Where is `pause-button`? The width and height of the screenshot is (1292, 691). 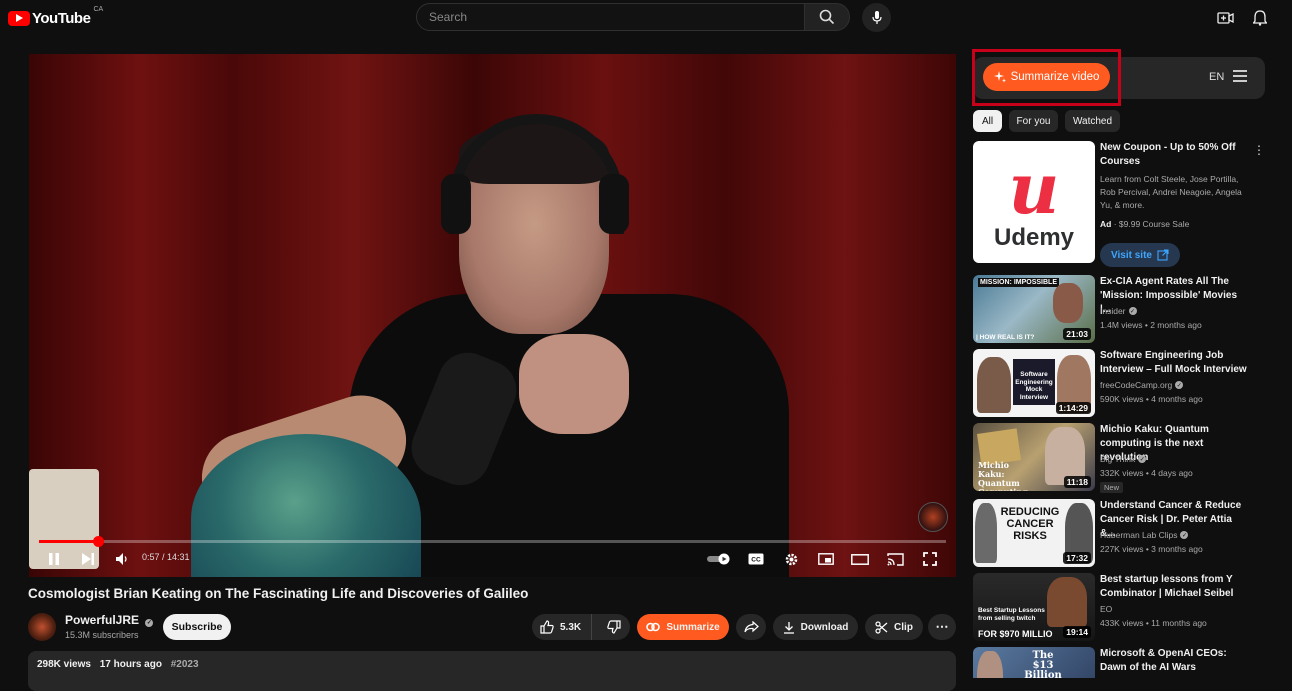
pause-button is located at coordinates (54, 559).